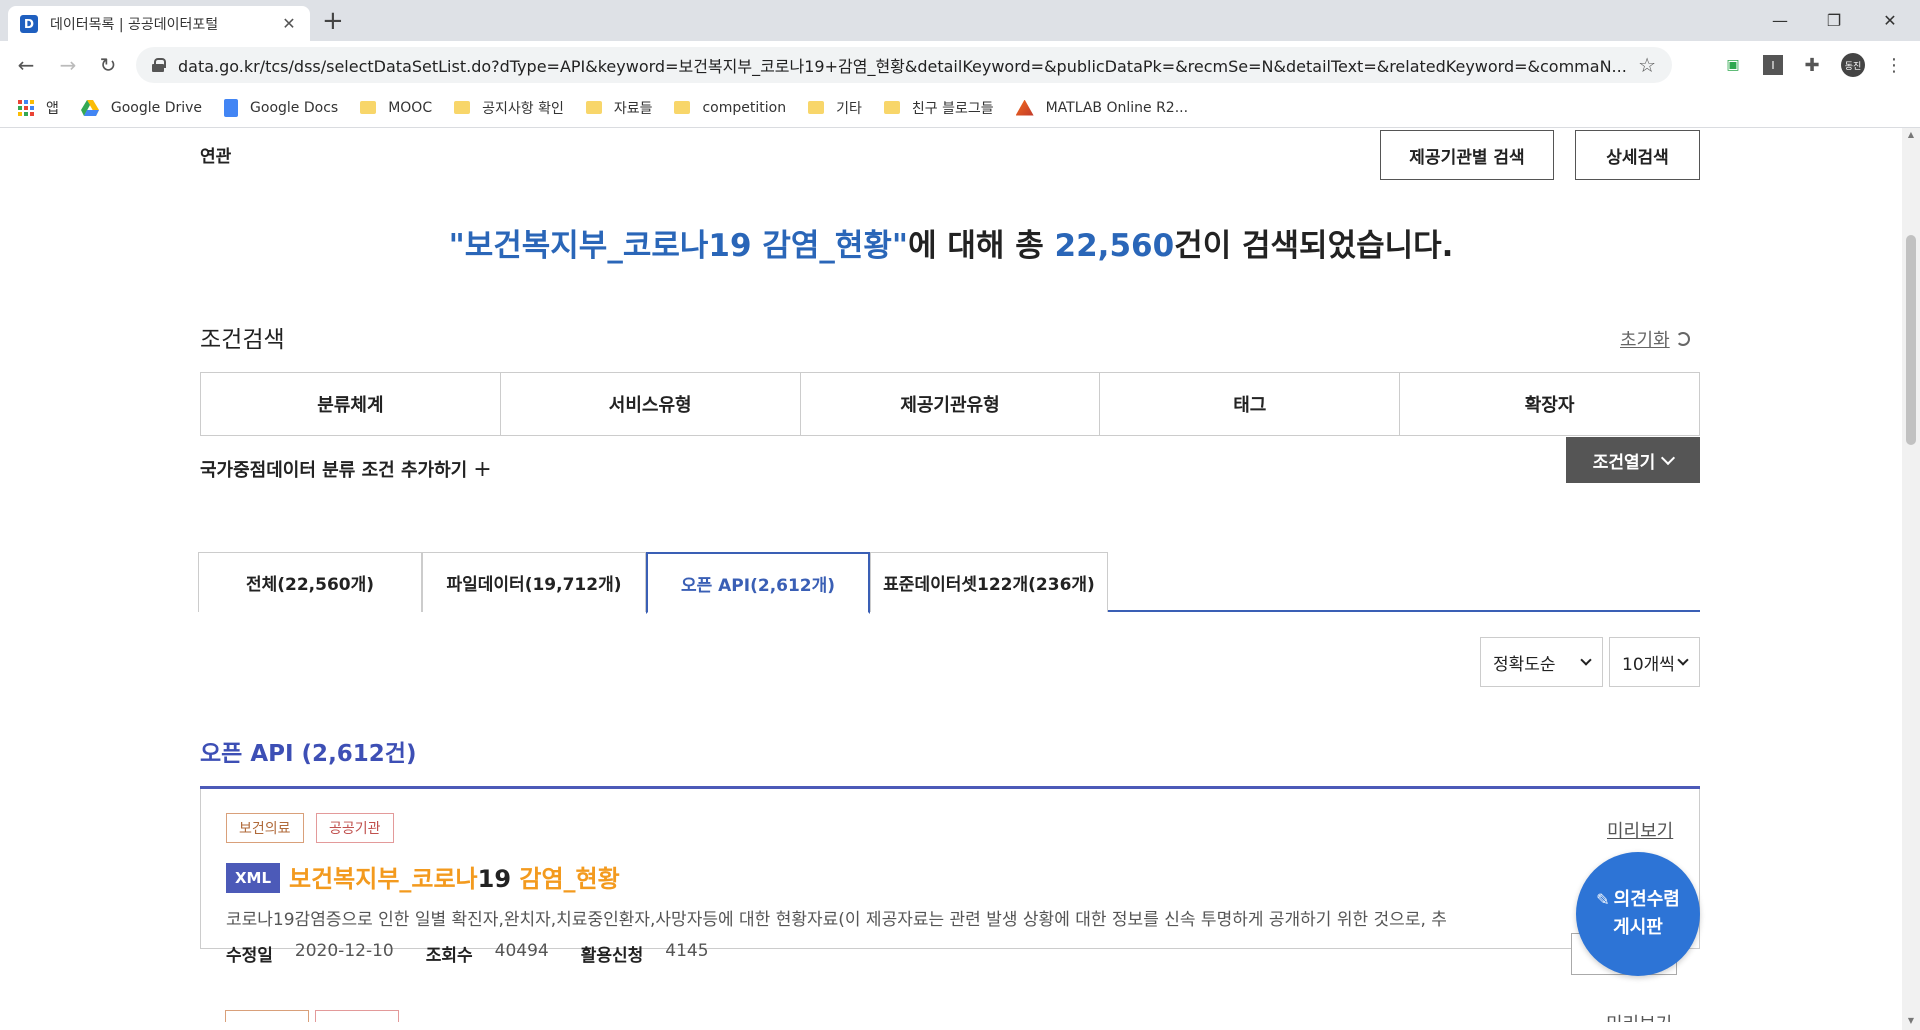  What do you see at coordinates (849, 108) in the screenshot?
I see `bookmark-label: 기타` at bounding box center [849, 108].